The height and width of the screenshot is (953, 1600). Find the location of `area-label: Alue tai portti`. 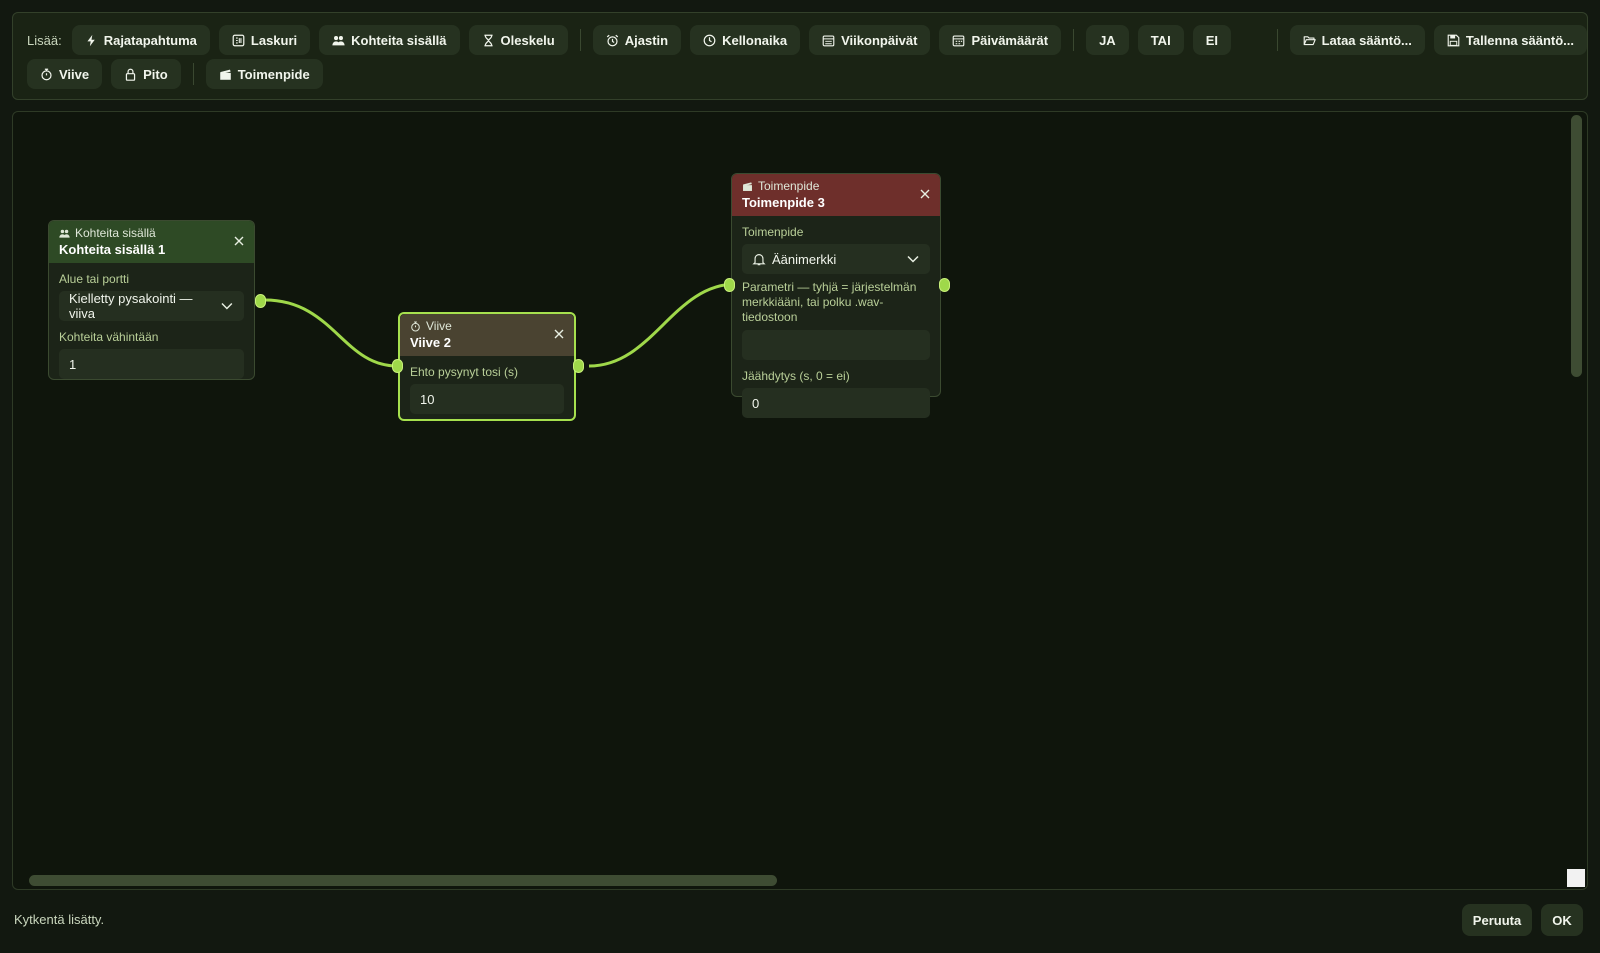

area-label: Alue tai portti is located at coordinates (94, 279).